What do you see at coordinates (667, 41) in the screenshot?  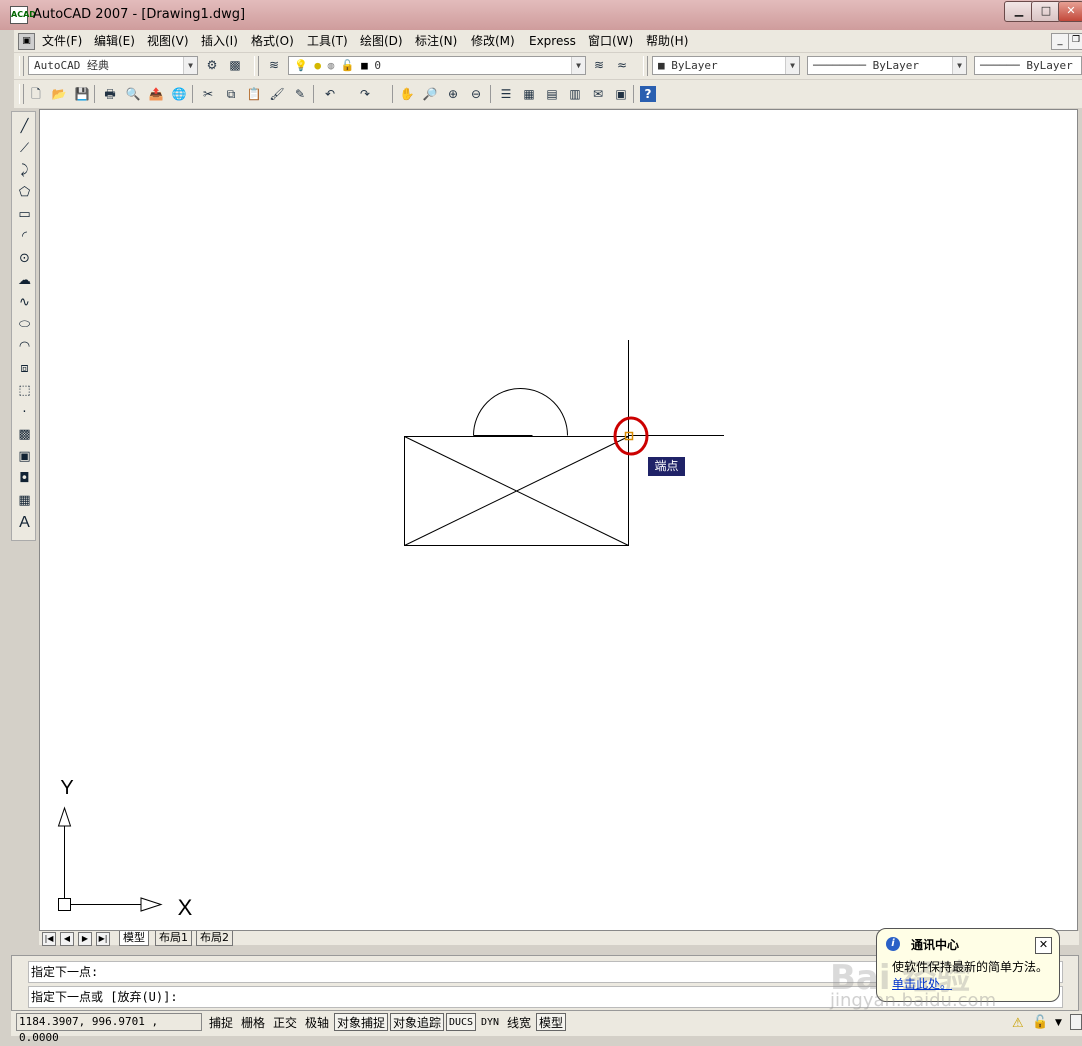 I see `menu-help: 帮助(H)` at bounding box center [667, 41].